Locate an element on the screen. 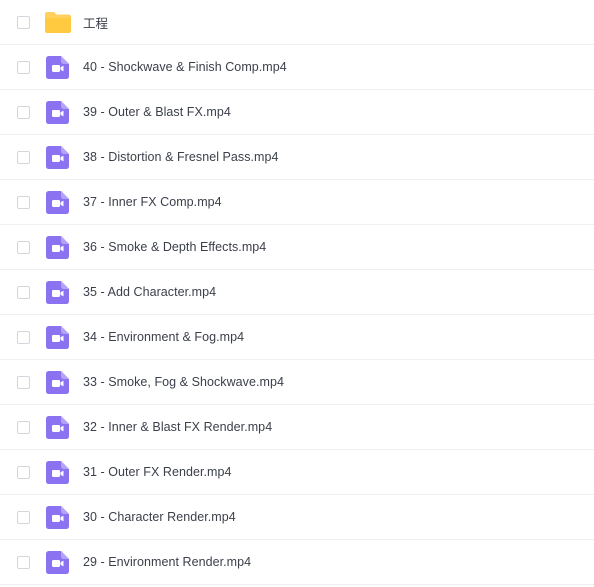 Image resolution: width=594 pixels, height=587 pixels. file-name: 38 - Distortion & Fresnel Pass.mp4 is located at coordinates (181, 157).